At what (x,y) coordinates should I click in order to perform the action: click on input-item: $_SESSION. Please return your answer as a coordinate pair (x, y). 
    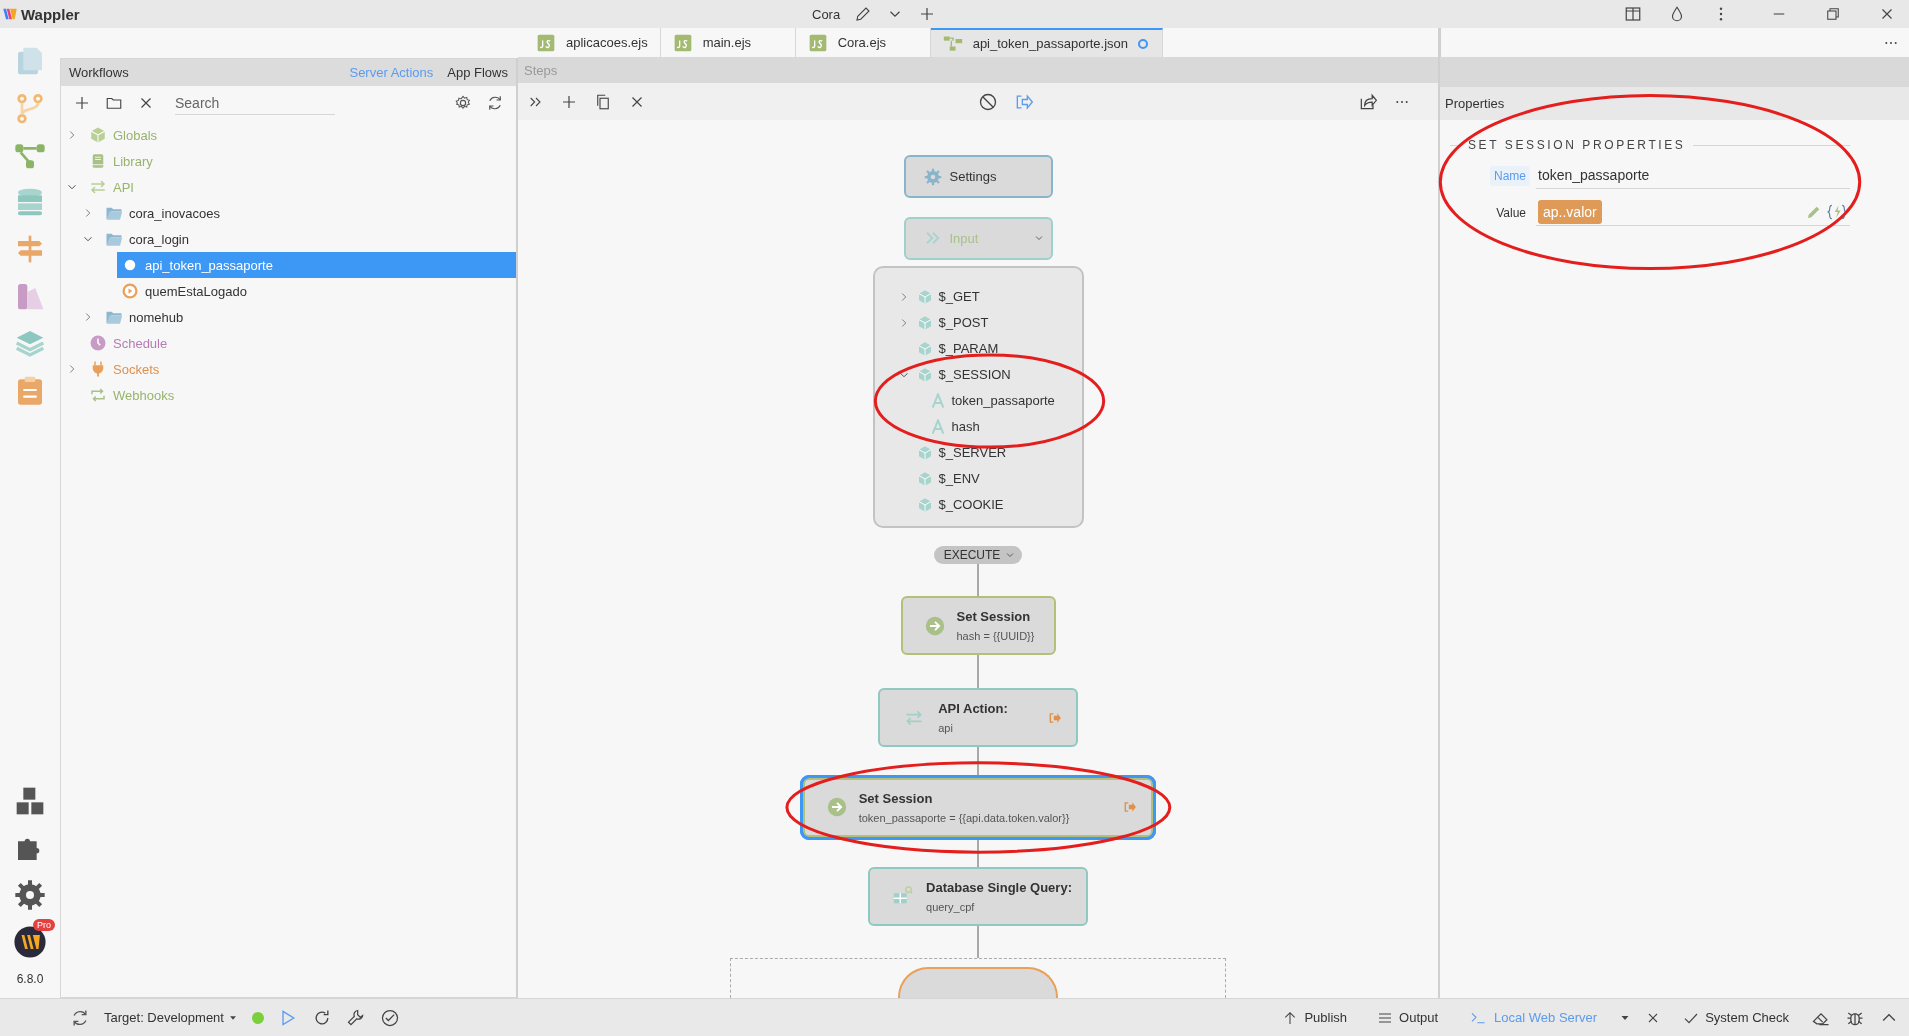
    Looking at the image, I should click on (963, 374).